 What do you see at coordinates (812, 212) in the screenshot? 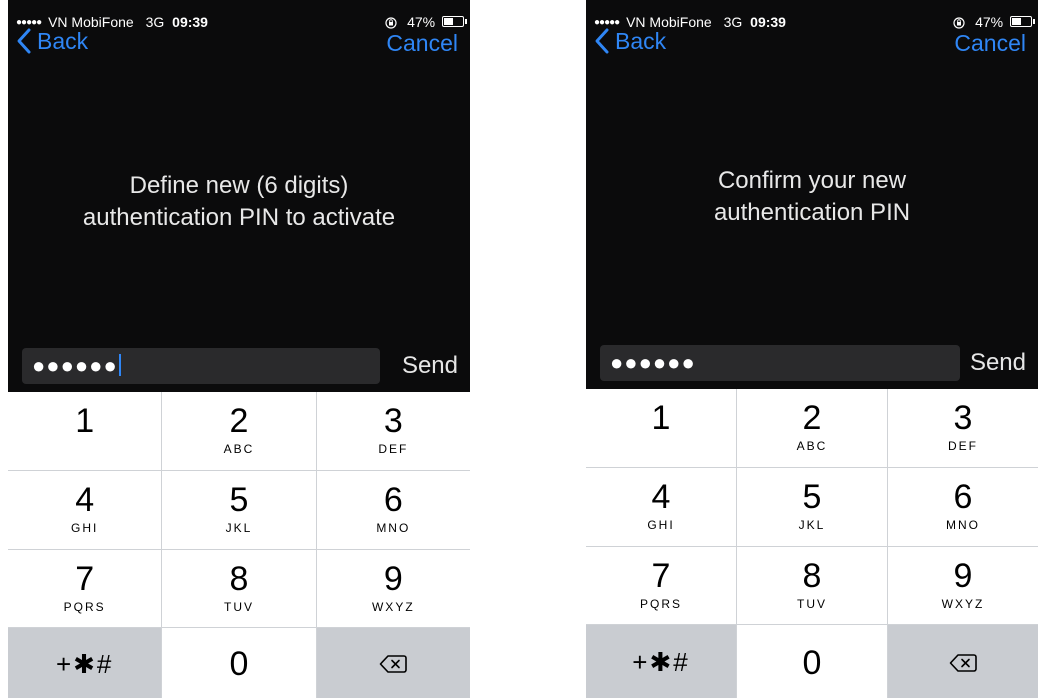
I see `prompt-line-2: authentication PIN` at bounding box center [812, 212].